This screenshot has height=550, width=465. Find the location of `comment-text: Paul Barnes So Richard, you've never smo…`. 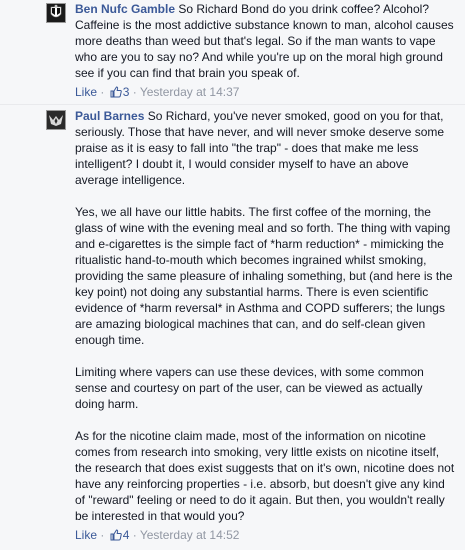

comment-text: Paul Barnes So Richard, you've never smo… is located at coordinates (265, 148).